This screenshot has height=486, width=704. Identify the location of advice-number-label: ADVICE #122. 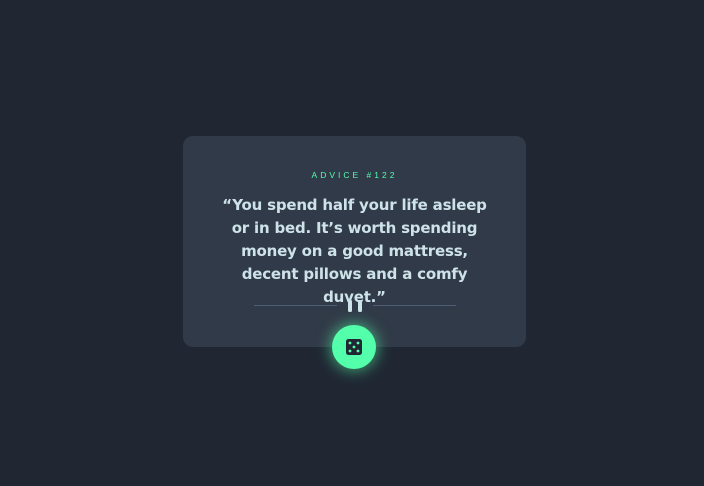
(354, 175).